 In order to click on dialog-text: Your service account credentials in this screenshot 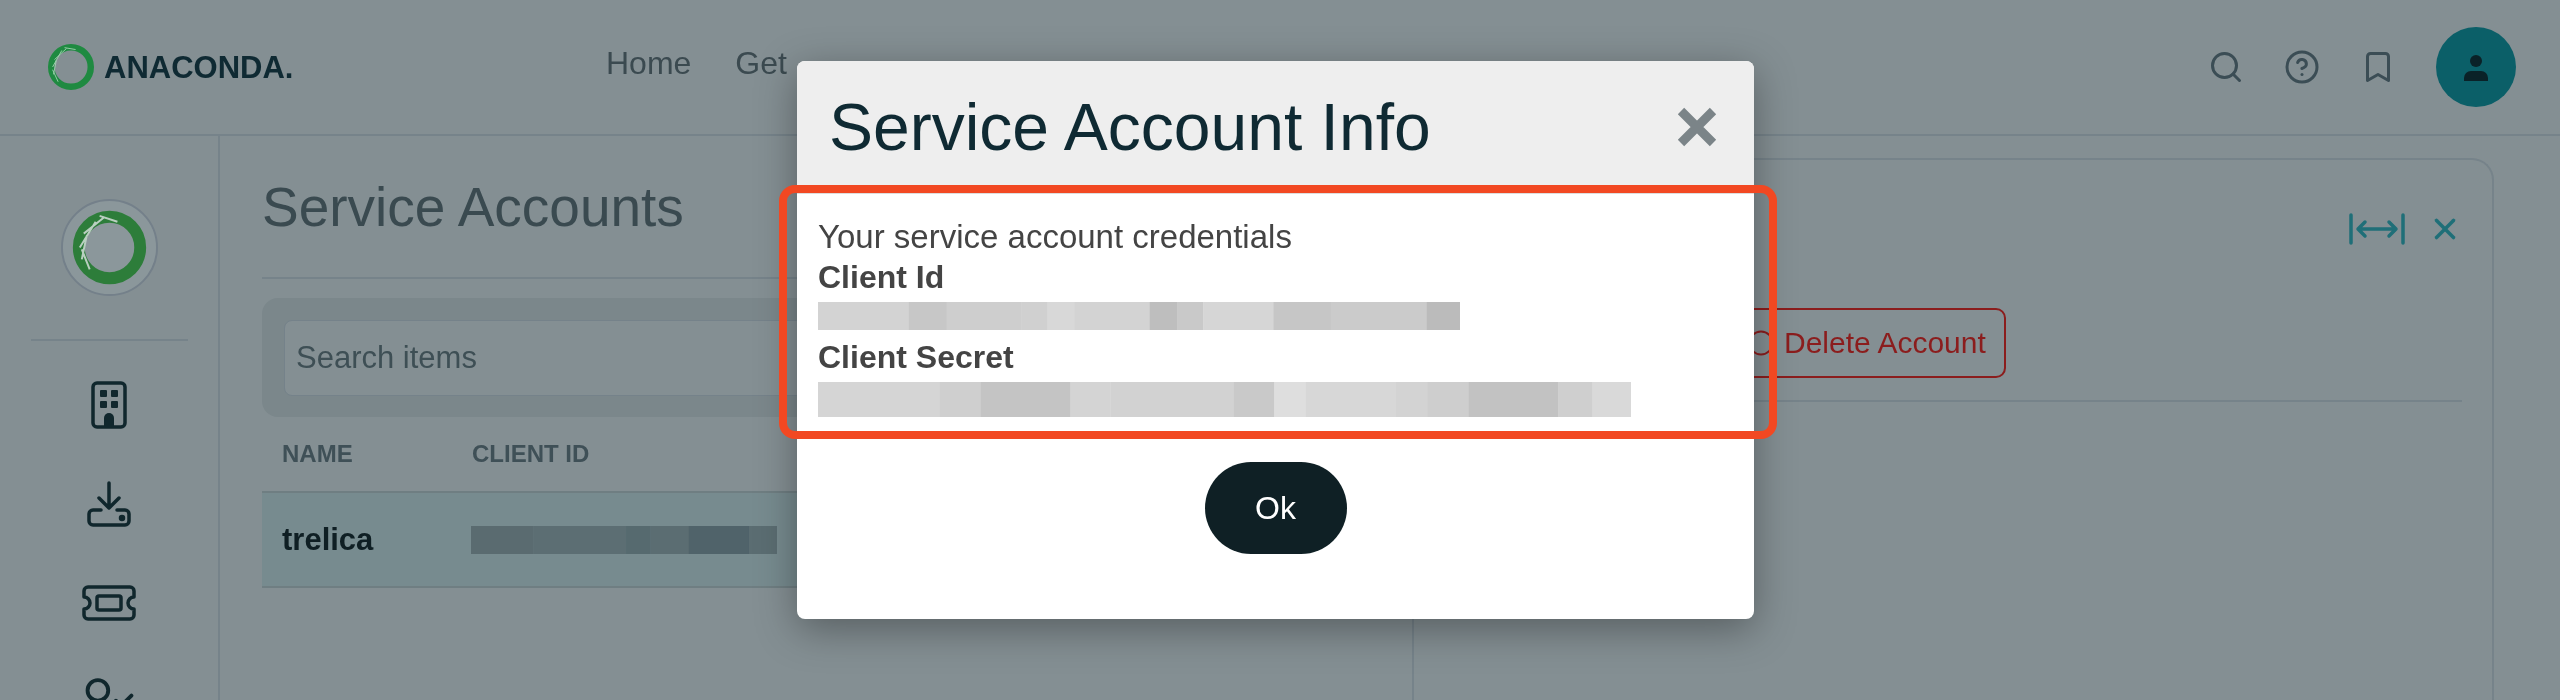, I will do `click(1055, 236)`.